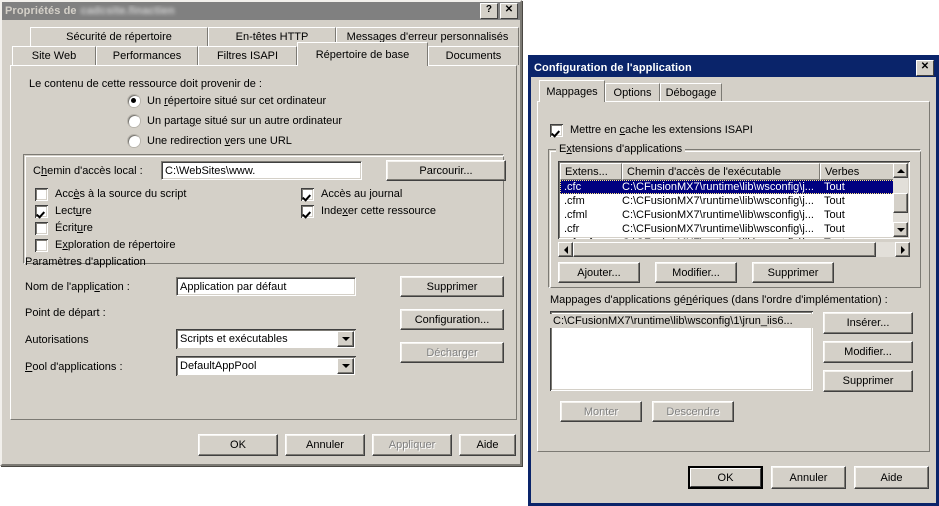 Image resolution: width=939 pixels, height=506 pixels. Describe the element at coordinates (362, 194) in the screenshot. I see `checkbox-log-visits-label: Accès au journal` at that location.